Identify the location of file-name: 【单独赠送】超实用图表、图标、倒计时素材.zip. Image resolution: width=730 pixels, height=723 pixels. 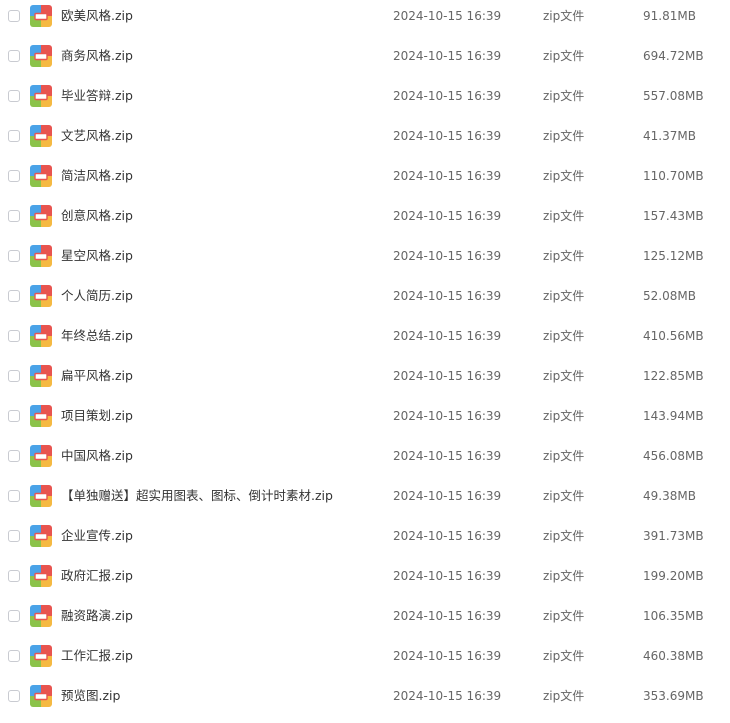
(197, 496).